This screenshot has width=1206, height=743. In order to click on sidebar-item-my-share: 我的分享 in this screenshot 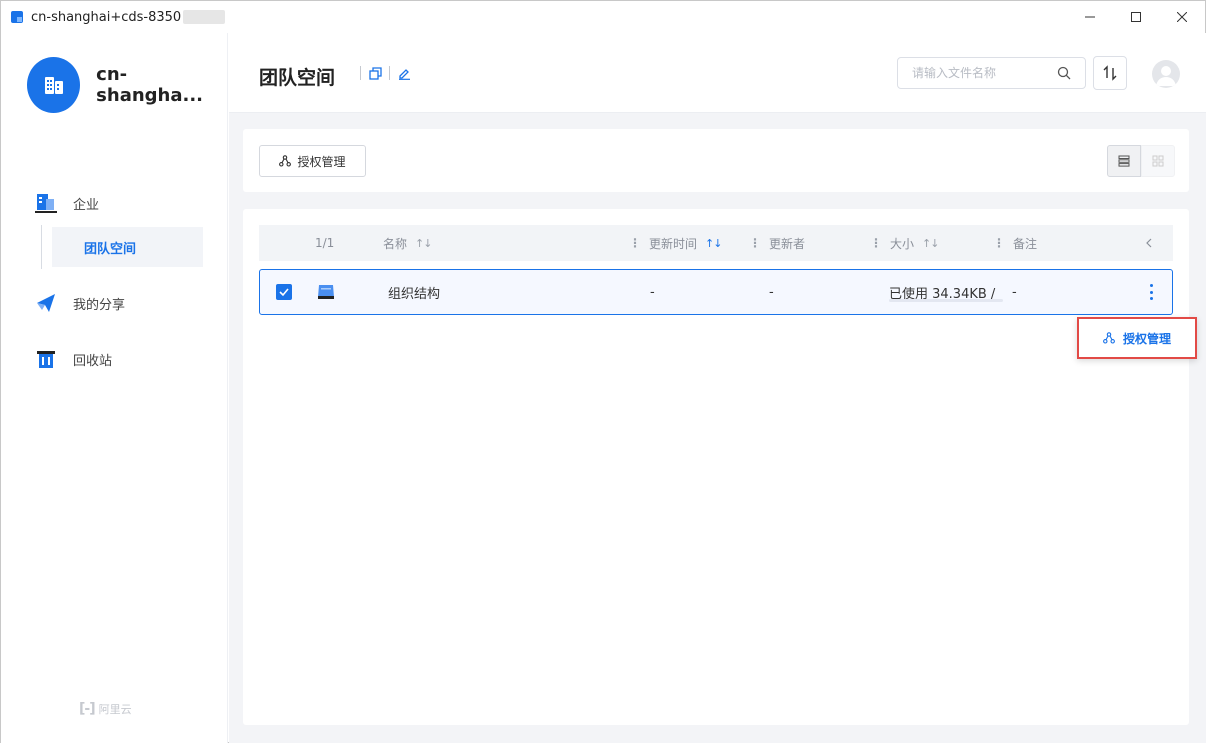, I will do `click(114, 303)`.